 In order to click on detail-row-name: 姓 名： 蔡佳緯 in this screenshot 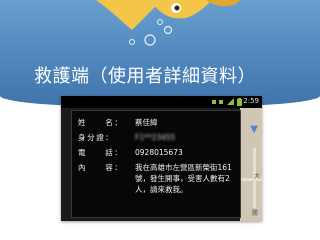, I will do `click(158, 123)`.